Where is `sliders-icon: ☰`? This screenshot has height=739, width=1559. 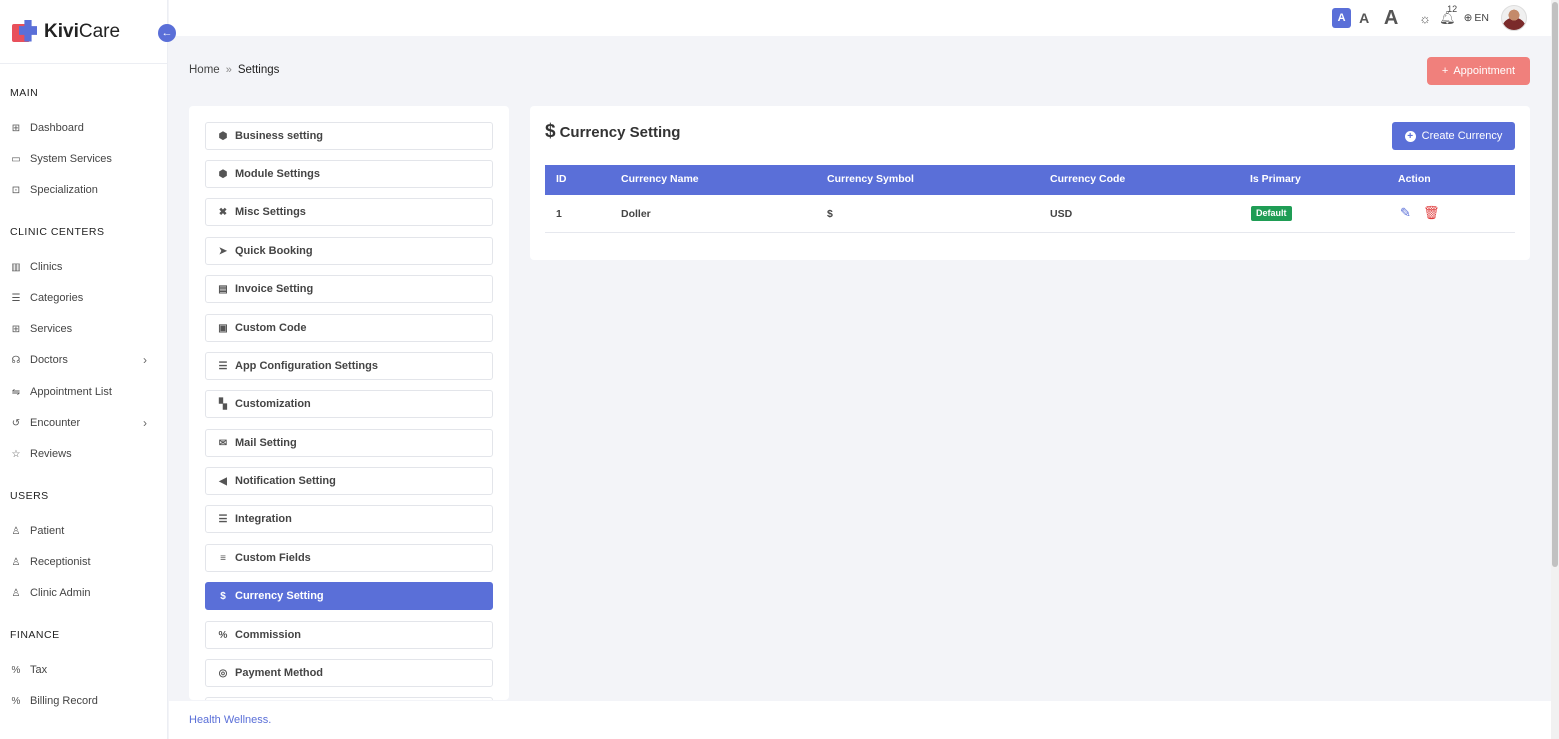
sliders-icon: ☰ is located at coordinates (223, 519).